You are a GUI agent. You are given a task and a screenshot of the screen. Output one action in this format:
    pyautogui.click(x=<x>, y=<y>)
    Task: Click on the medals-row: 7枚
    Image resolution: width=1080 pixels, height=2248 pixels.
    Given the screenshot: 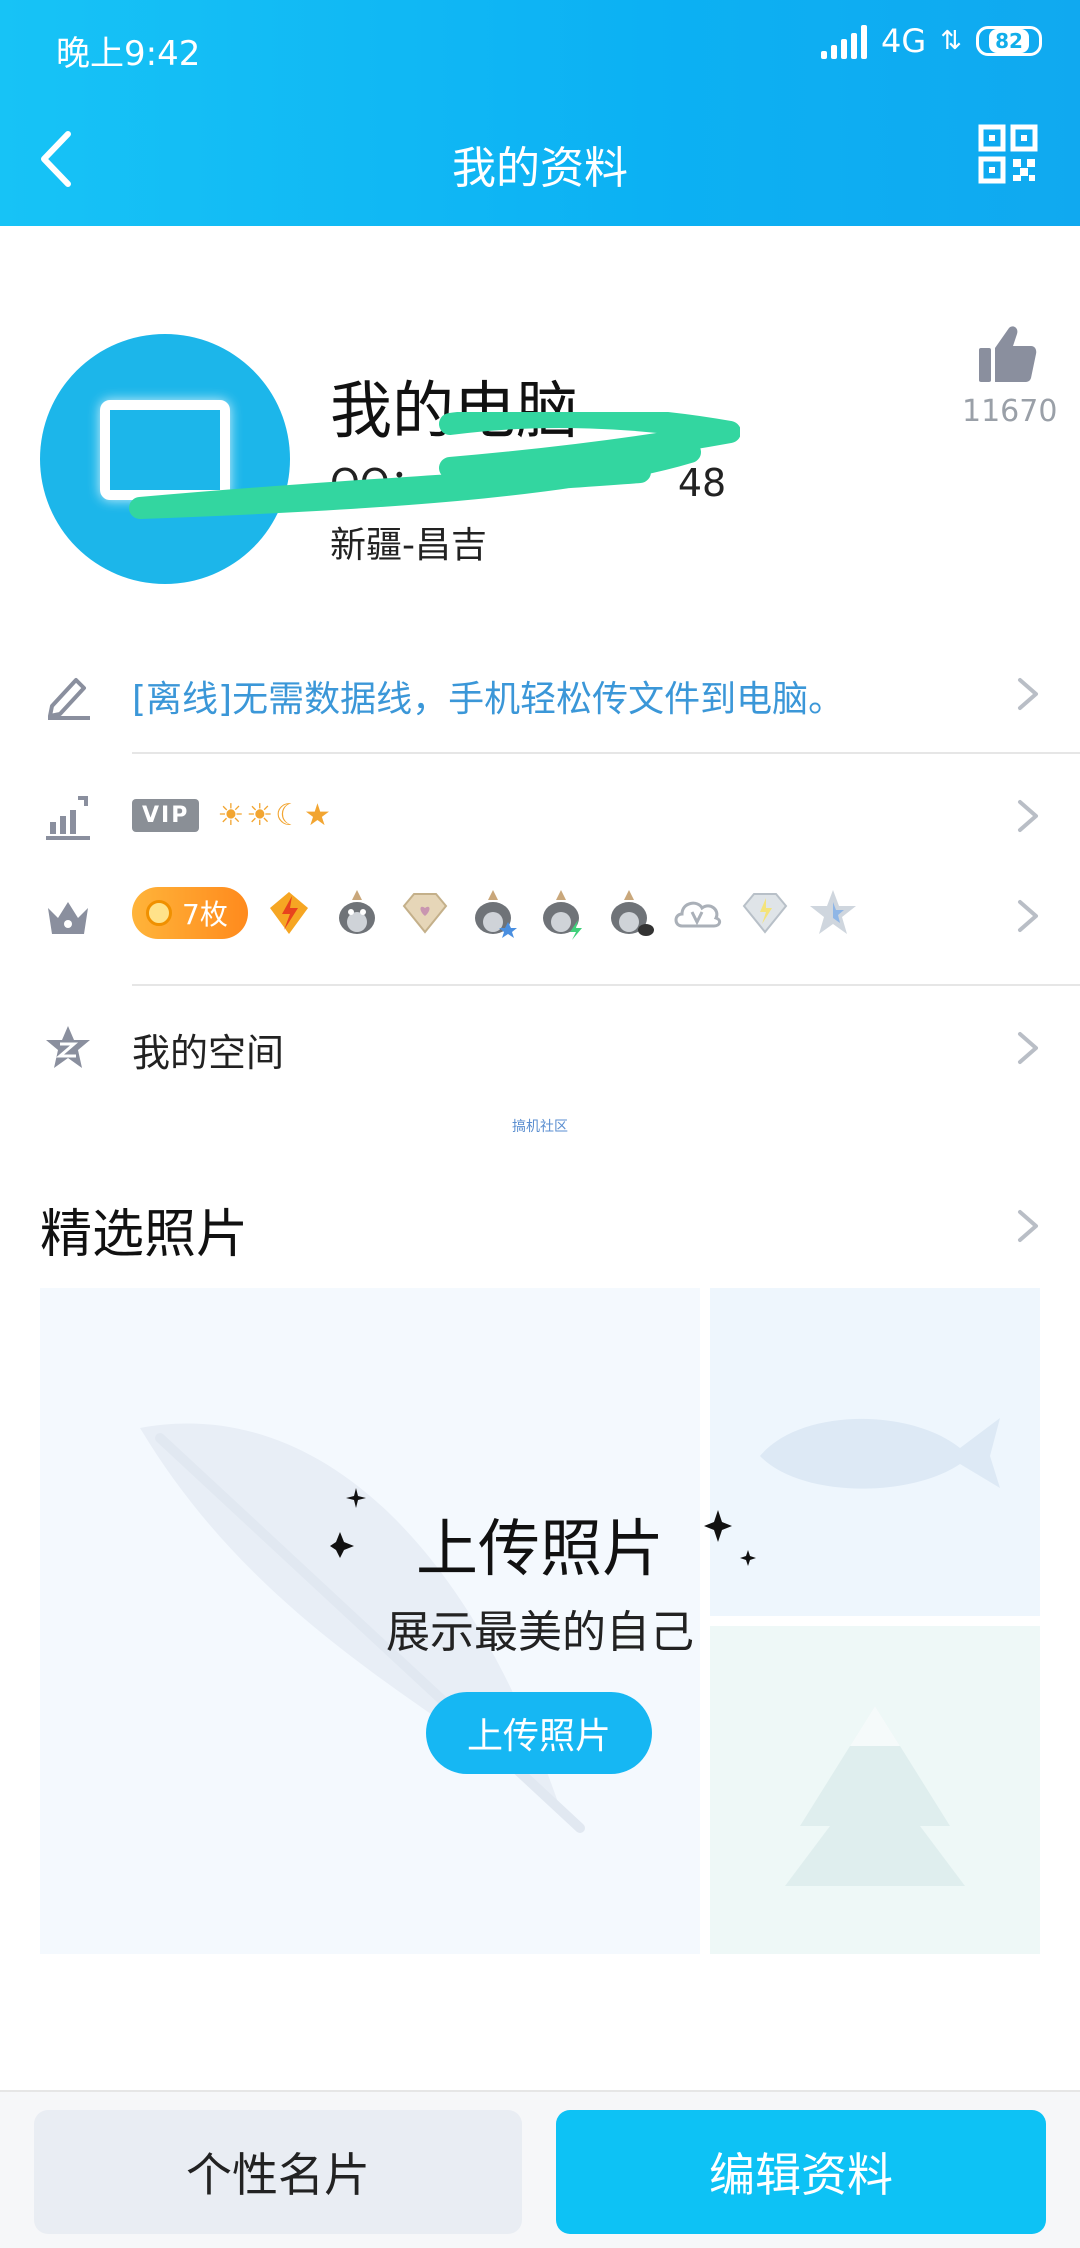 What is the action you would take?
    pyautogui.click(x=540, y=915)
    